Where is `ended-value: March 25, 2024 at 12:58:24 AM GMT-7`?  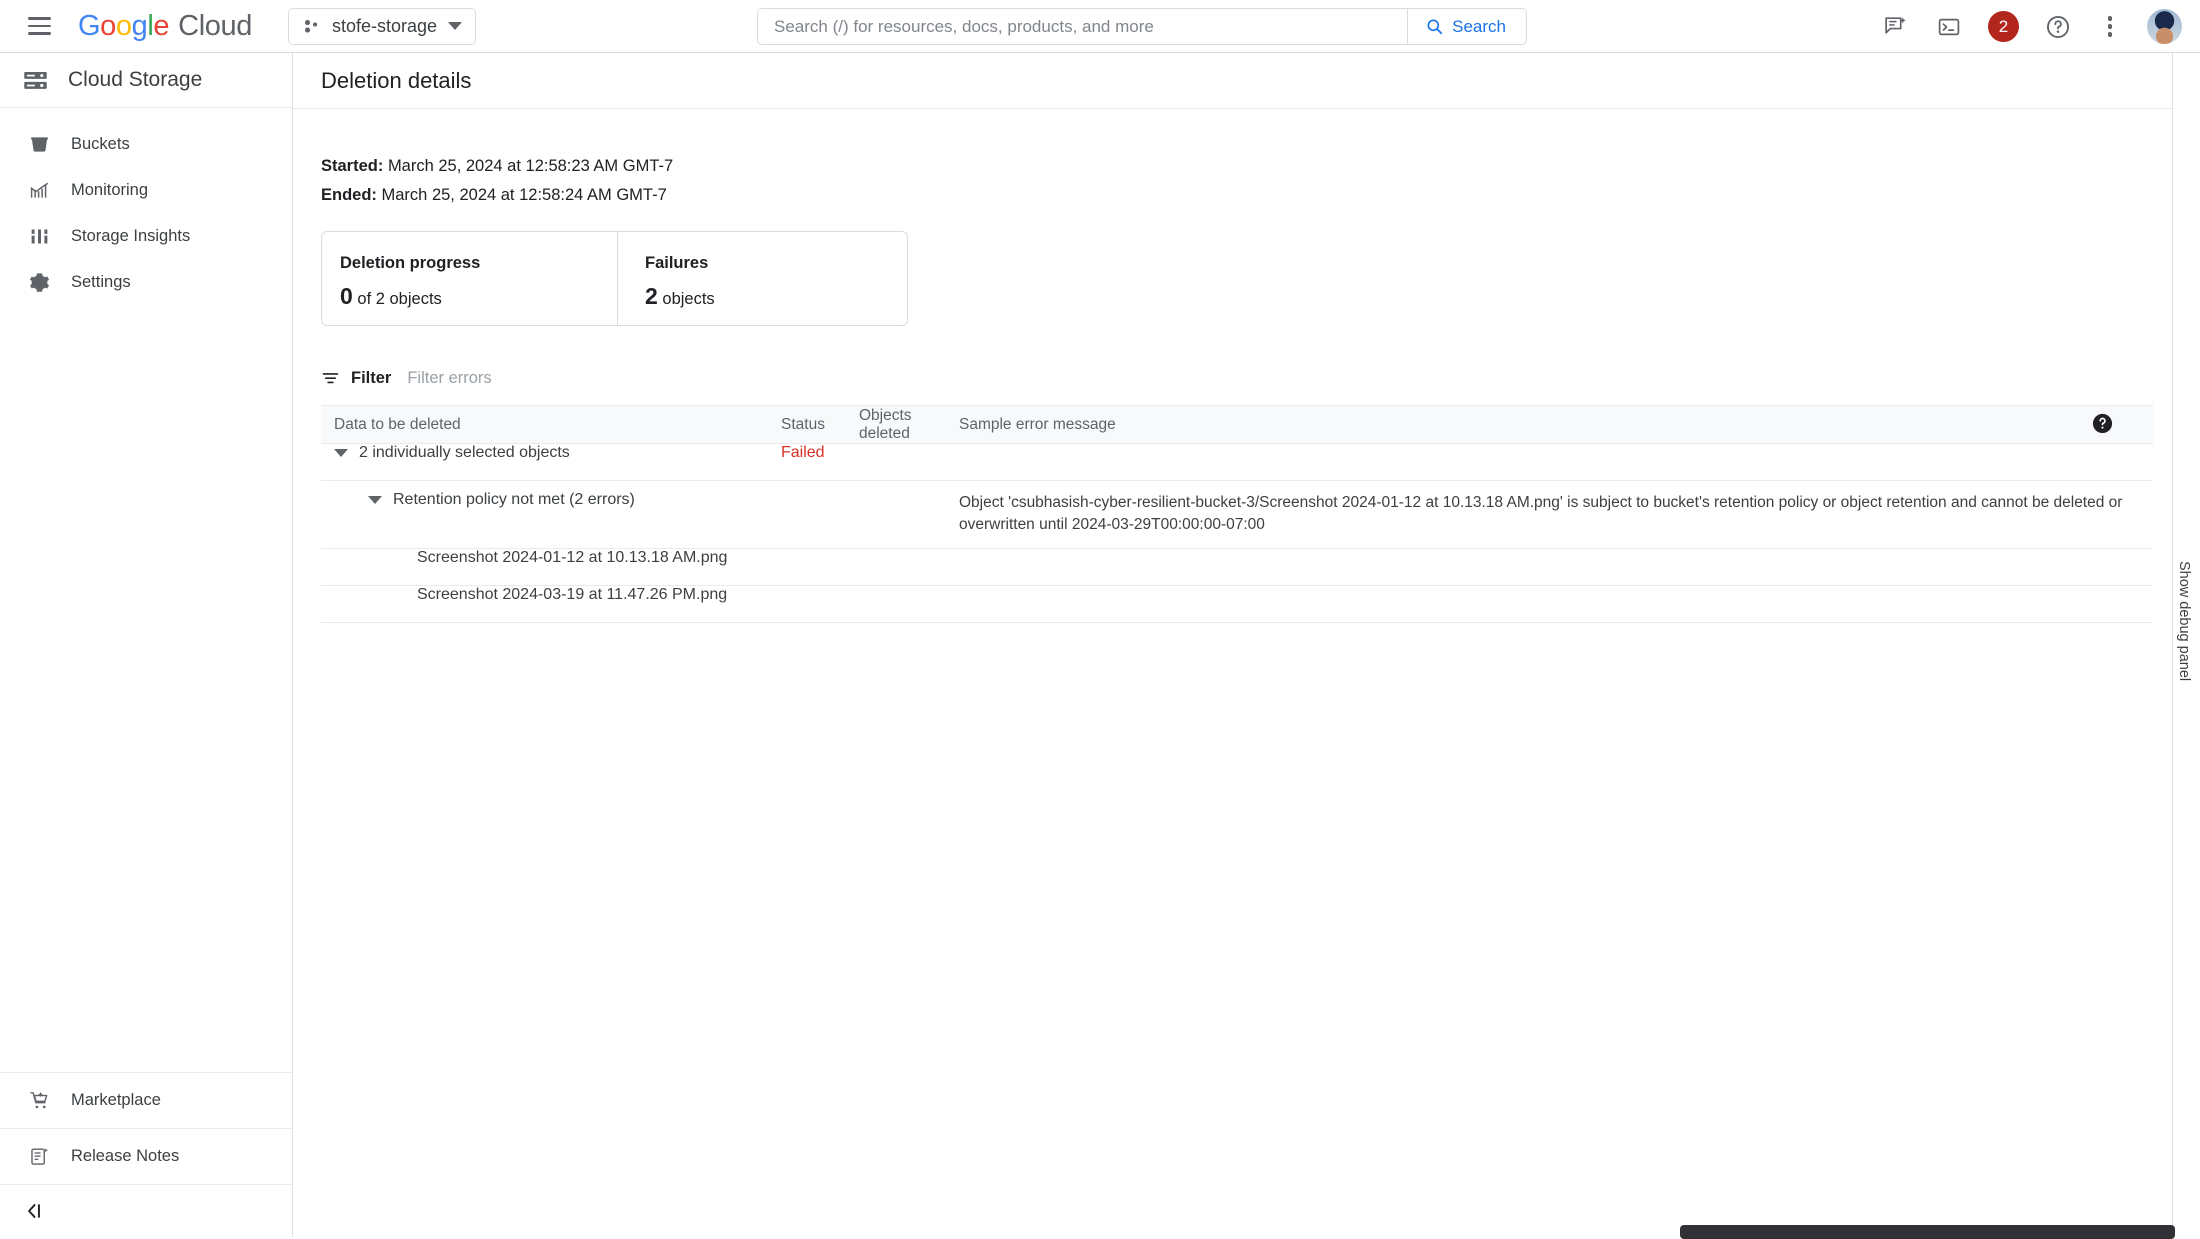 ended-value: March 25, 2024 at 12:58:24 AM GMT-7 is located at coordinates (524, 195).